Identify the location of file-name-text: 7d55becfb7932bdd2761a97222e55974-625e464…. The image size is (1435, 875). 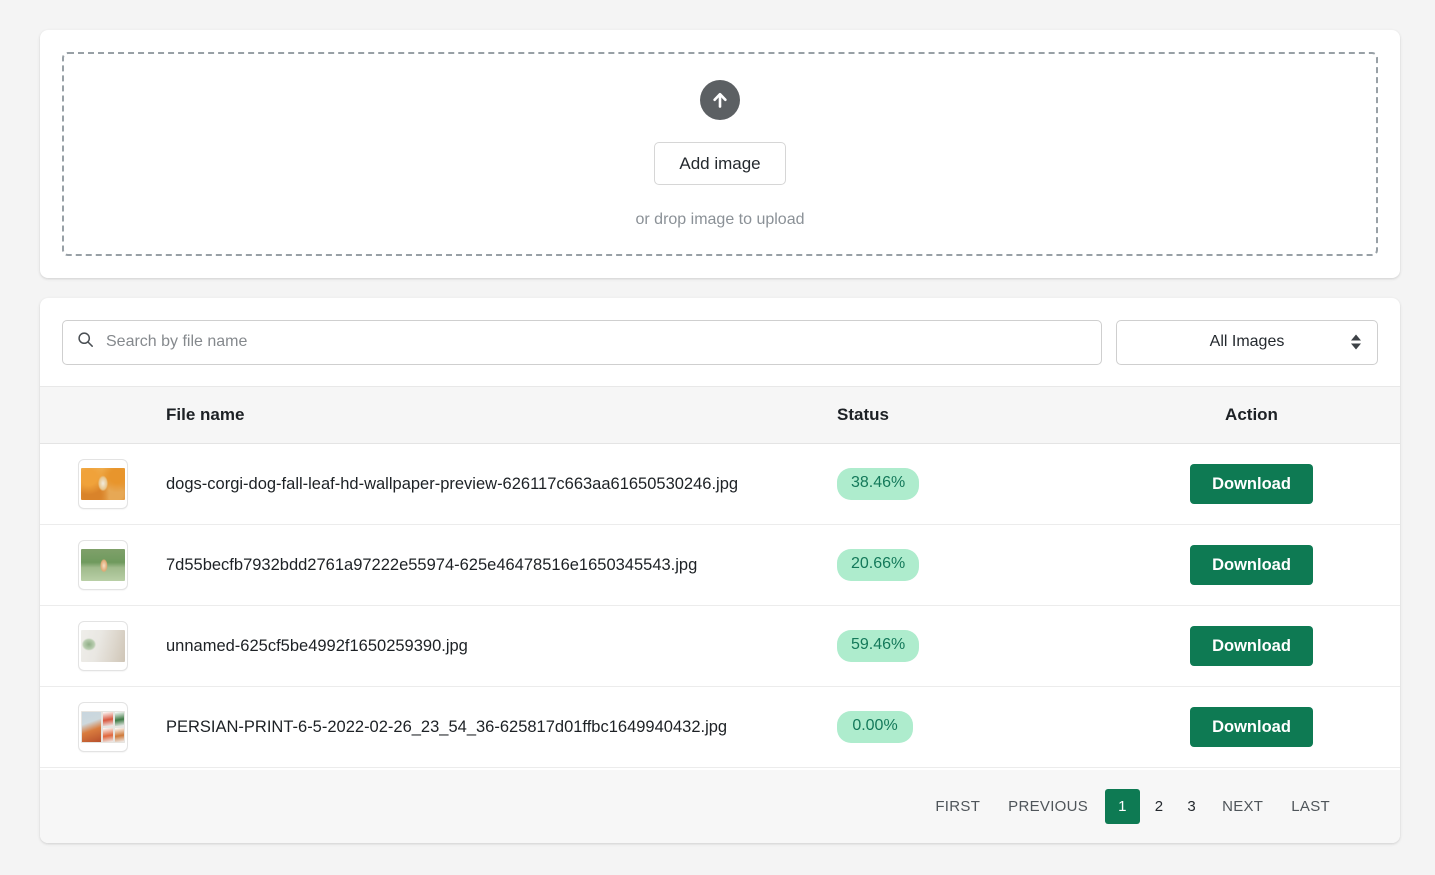
(432, 564).